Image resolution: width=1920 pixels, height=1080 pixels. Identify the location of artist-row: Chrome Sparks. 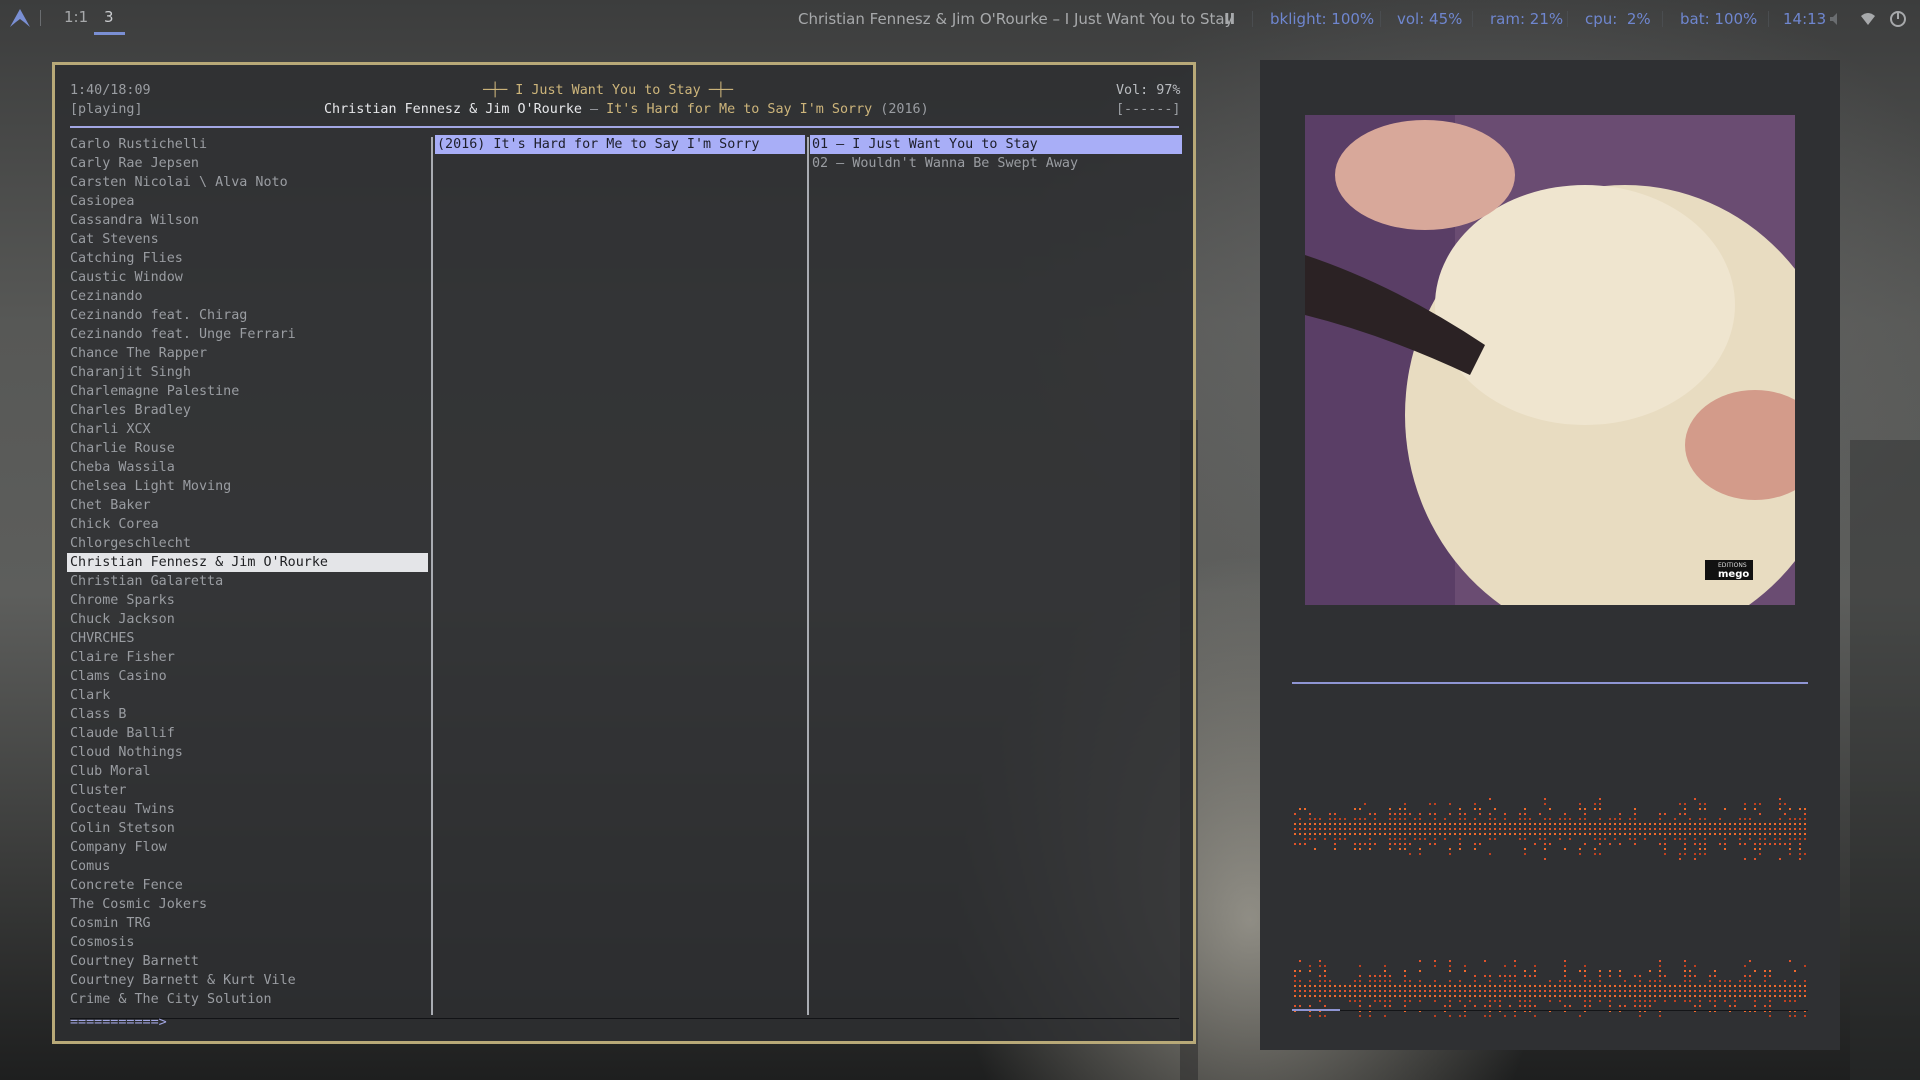
(247, 600).